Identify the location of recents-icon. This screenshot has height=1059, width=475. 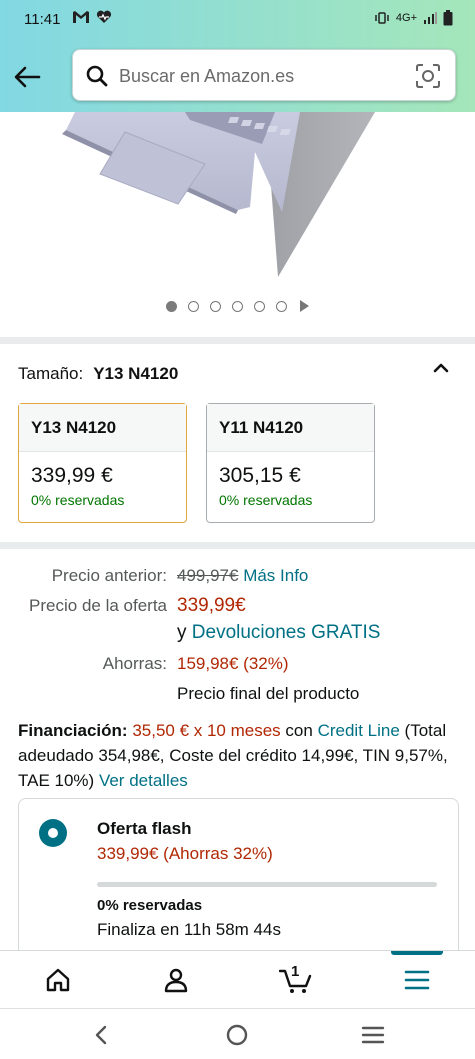
(373, 1035).